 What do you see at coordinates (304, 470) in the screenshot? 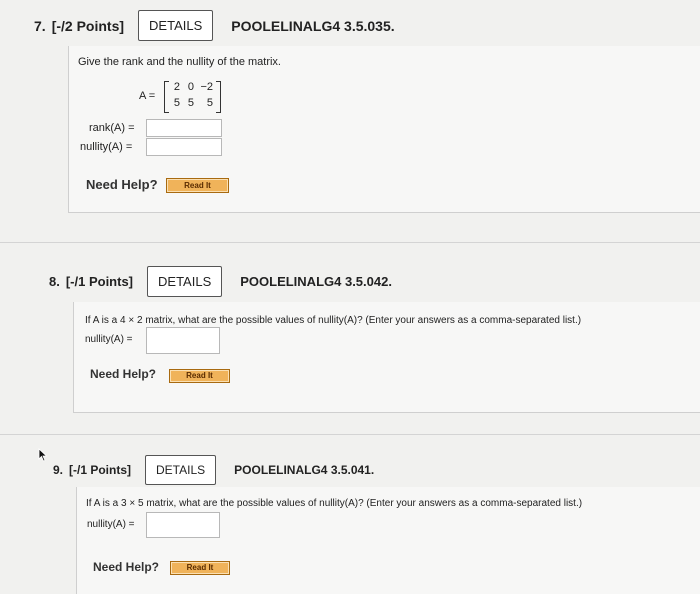
I see `question-code: POOLELINALG4 3.5.041.` at bounding box center [304, 470].